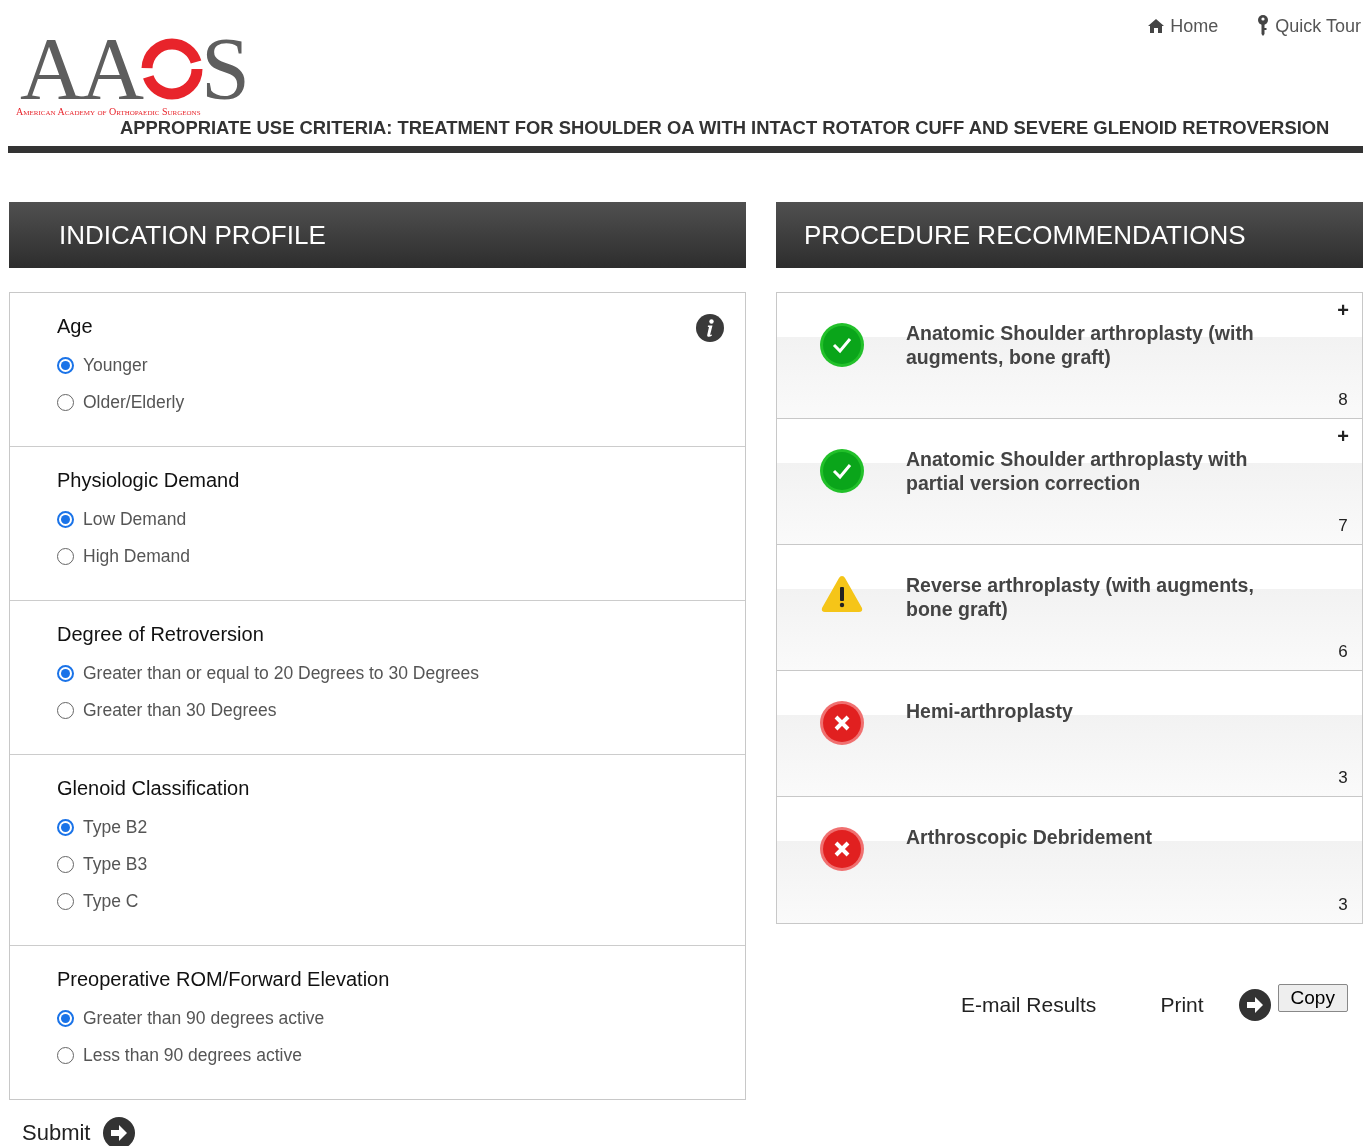  What do you see at coordinates (167, 710) in the screenshot?
I see `radio-option: Greater than 30 Degrees` at bounding box center [167, 710].